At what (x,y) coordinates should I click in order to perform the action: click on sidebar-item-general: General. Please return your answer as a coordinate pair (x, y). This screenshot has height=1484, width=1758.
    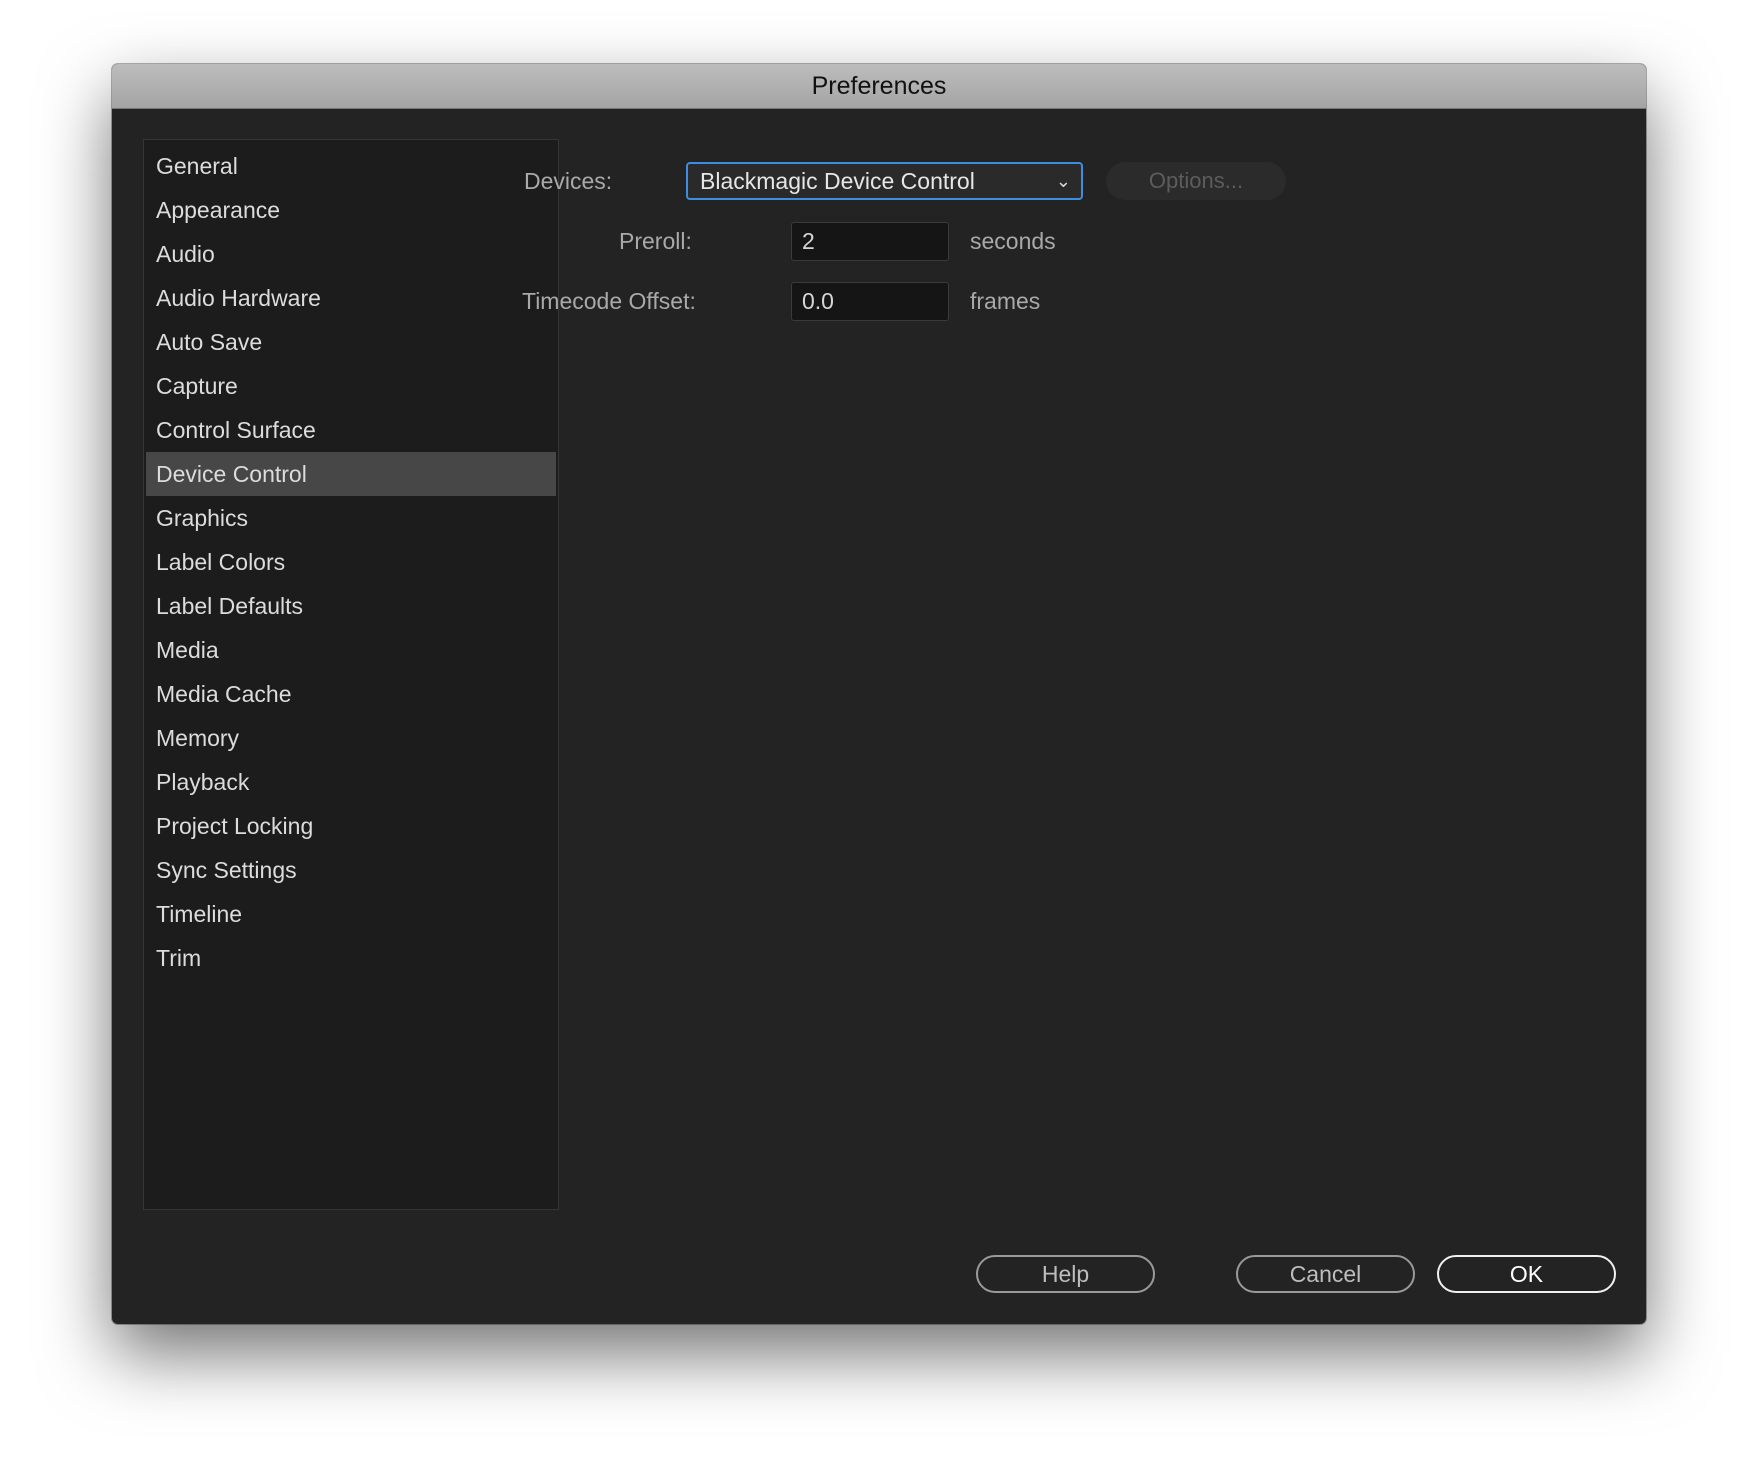
    Looking at the image, I should click on (351, 166).